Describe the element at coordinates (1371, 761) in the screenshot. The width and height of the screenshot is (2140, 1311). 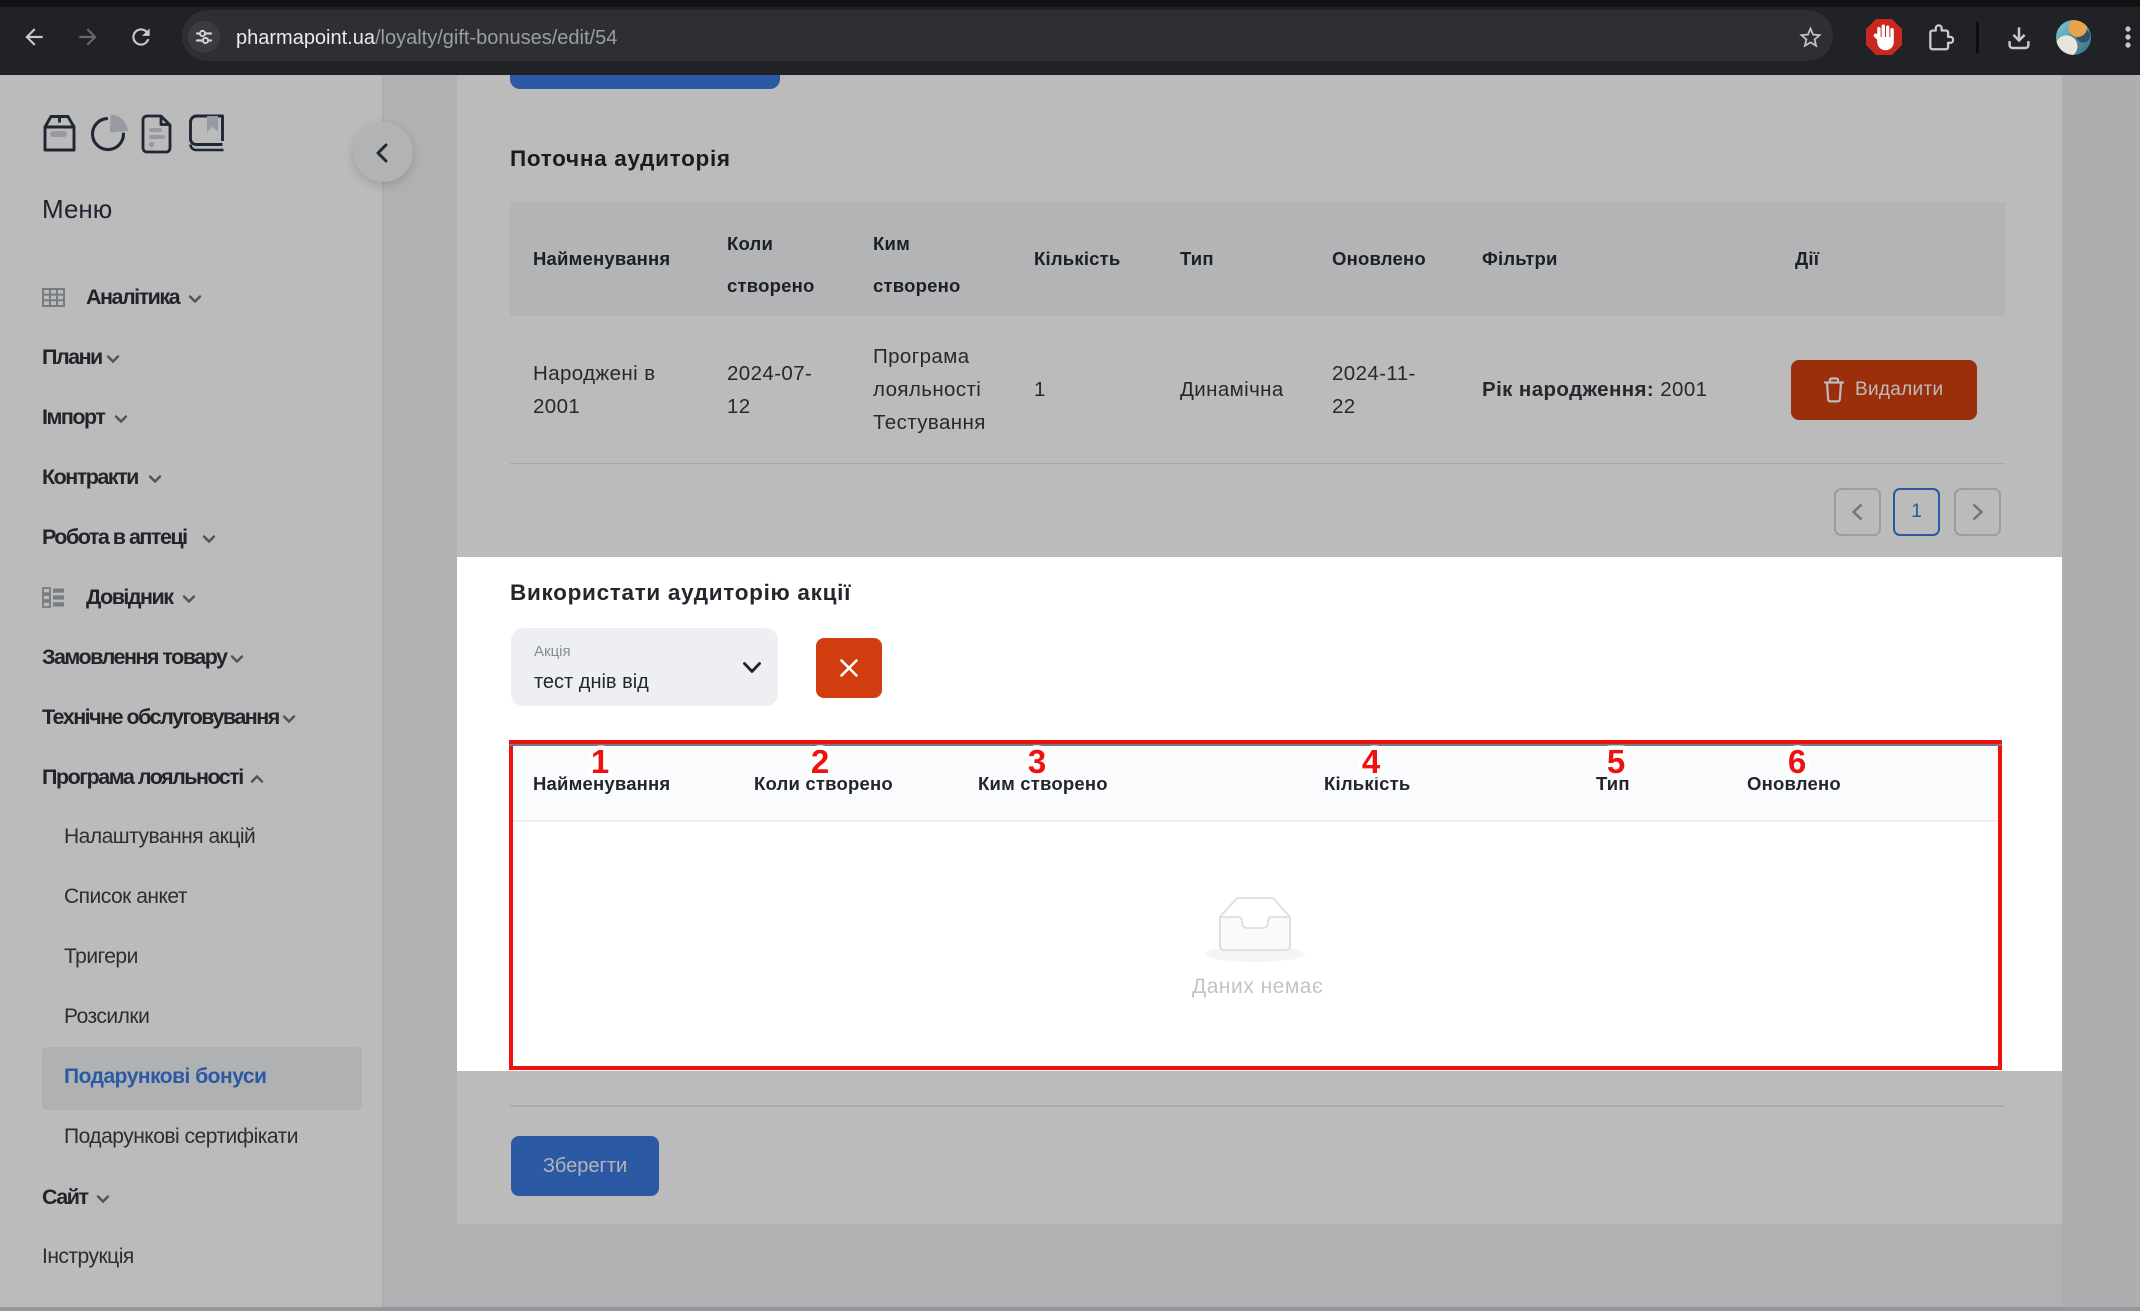
I see `svg-text: 4` at that location.